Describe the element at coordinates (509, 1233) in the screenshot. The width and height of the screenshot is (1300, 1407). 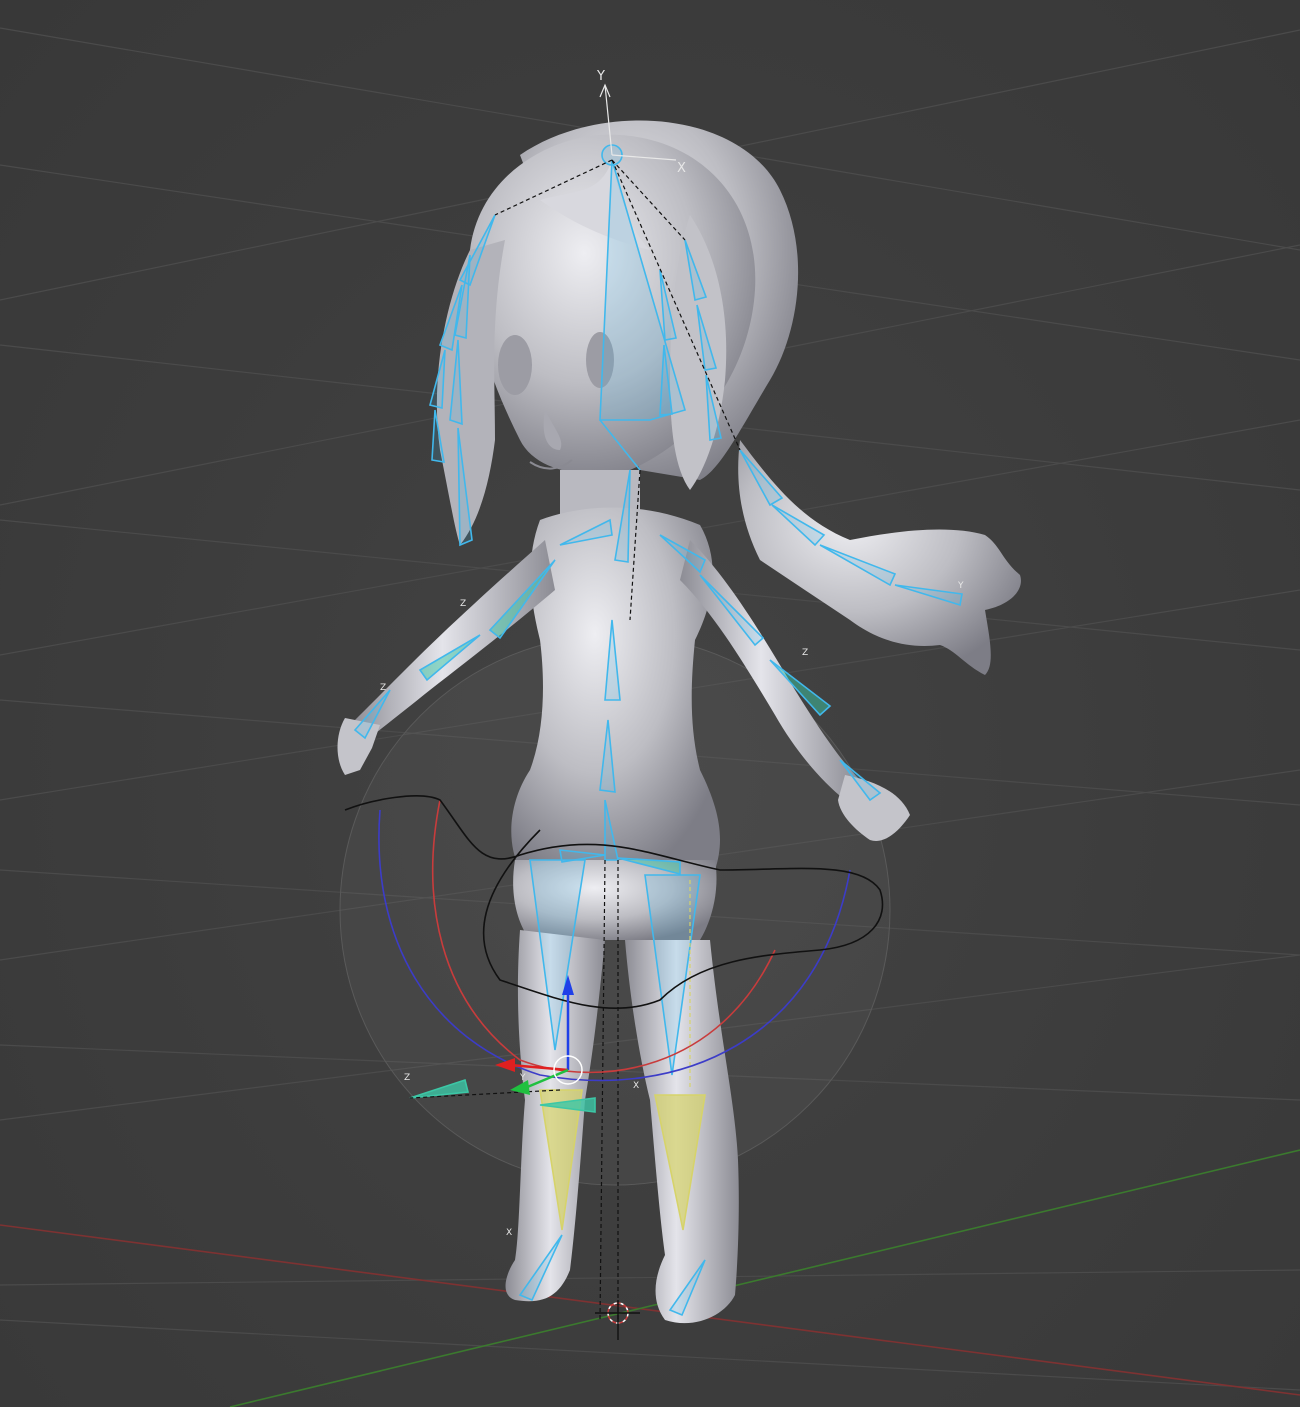
I see `bone-axis-x-label-foot: X` at that location.